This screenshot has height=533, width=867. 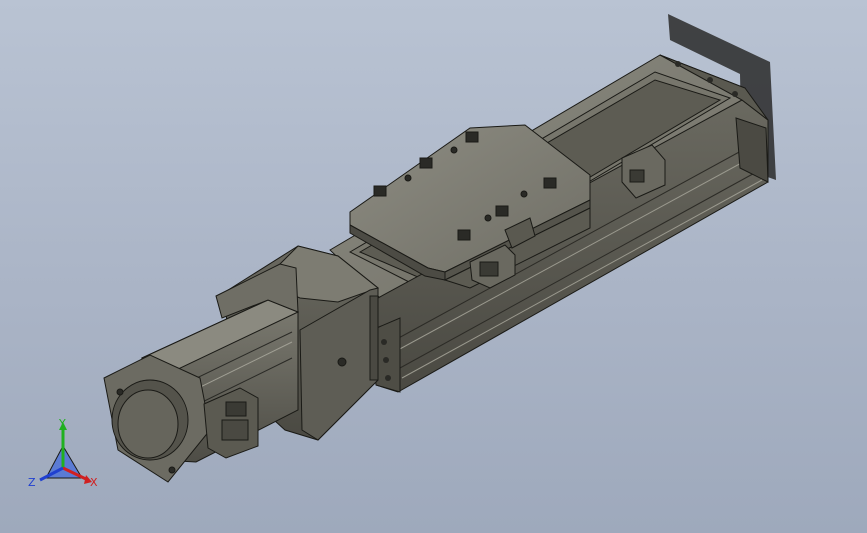 What do you see at coordinates (63, 453) in the screenshot?
I see `axis-triad: Y X Z` at bounding box center [63, 453].